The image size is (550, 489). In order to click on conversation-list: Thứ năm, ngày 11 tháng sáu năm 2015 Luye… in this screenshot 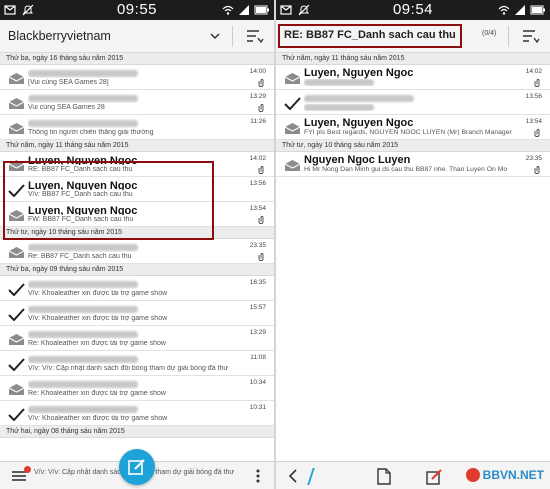, I will do `click(413, 115)`.